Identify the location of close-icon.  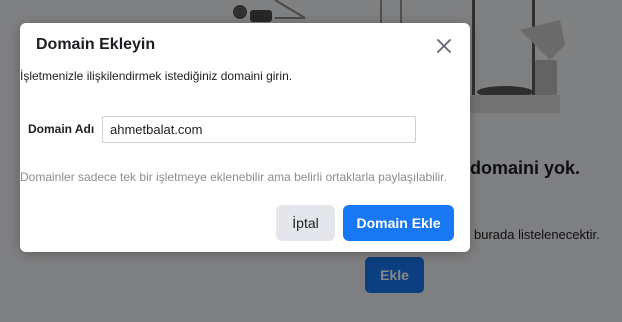
(444, 46).